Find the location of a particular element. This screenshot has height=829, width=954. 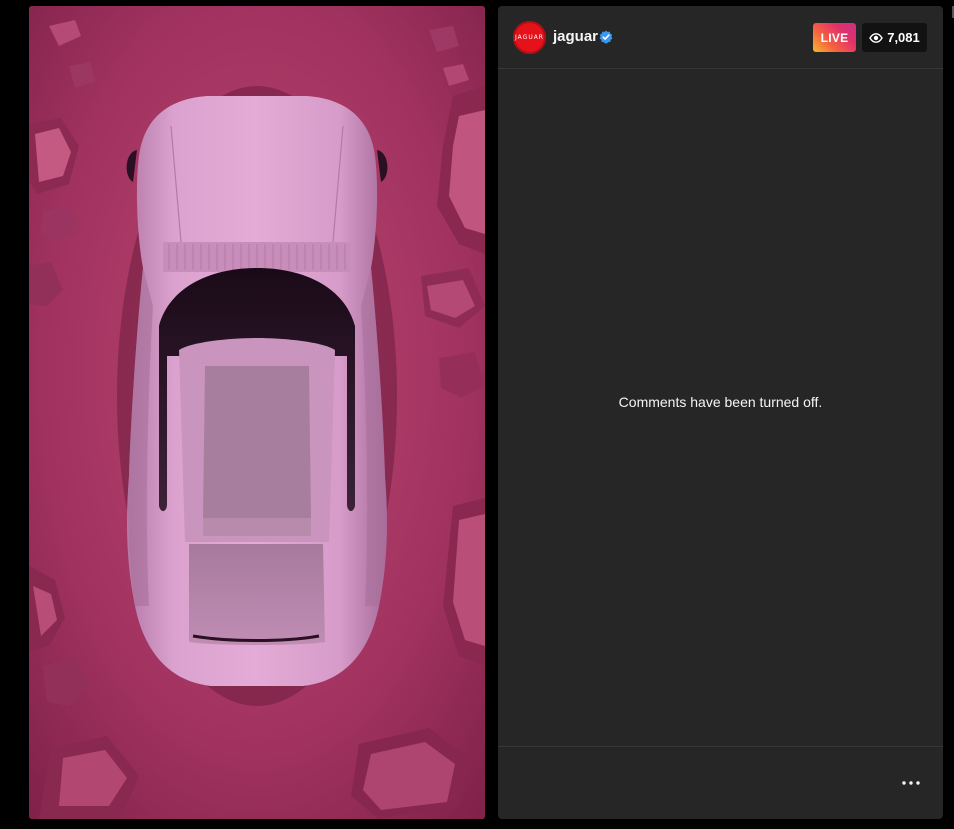

live-footer is located at coordinates (720, 782).